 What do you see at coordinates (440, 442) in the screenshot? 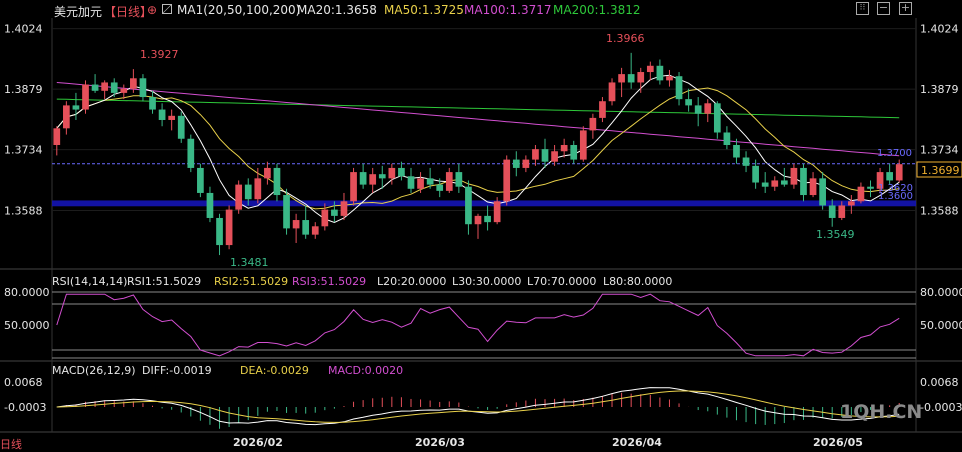
I see `x-tick-label: 2026/03` at bounding box center [440, 442].